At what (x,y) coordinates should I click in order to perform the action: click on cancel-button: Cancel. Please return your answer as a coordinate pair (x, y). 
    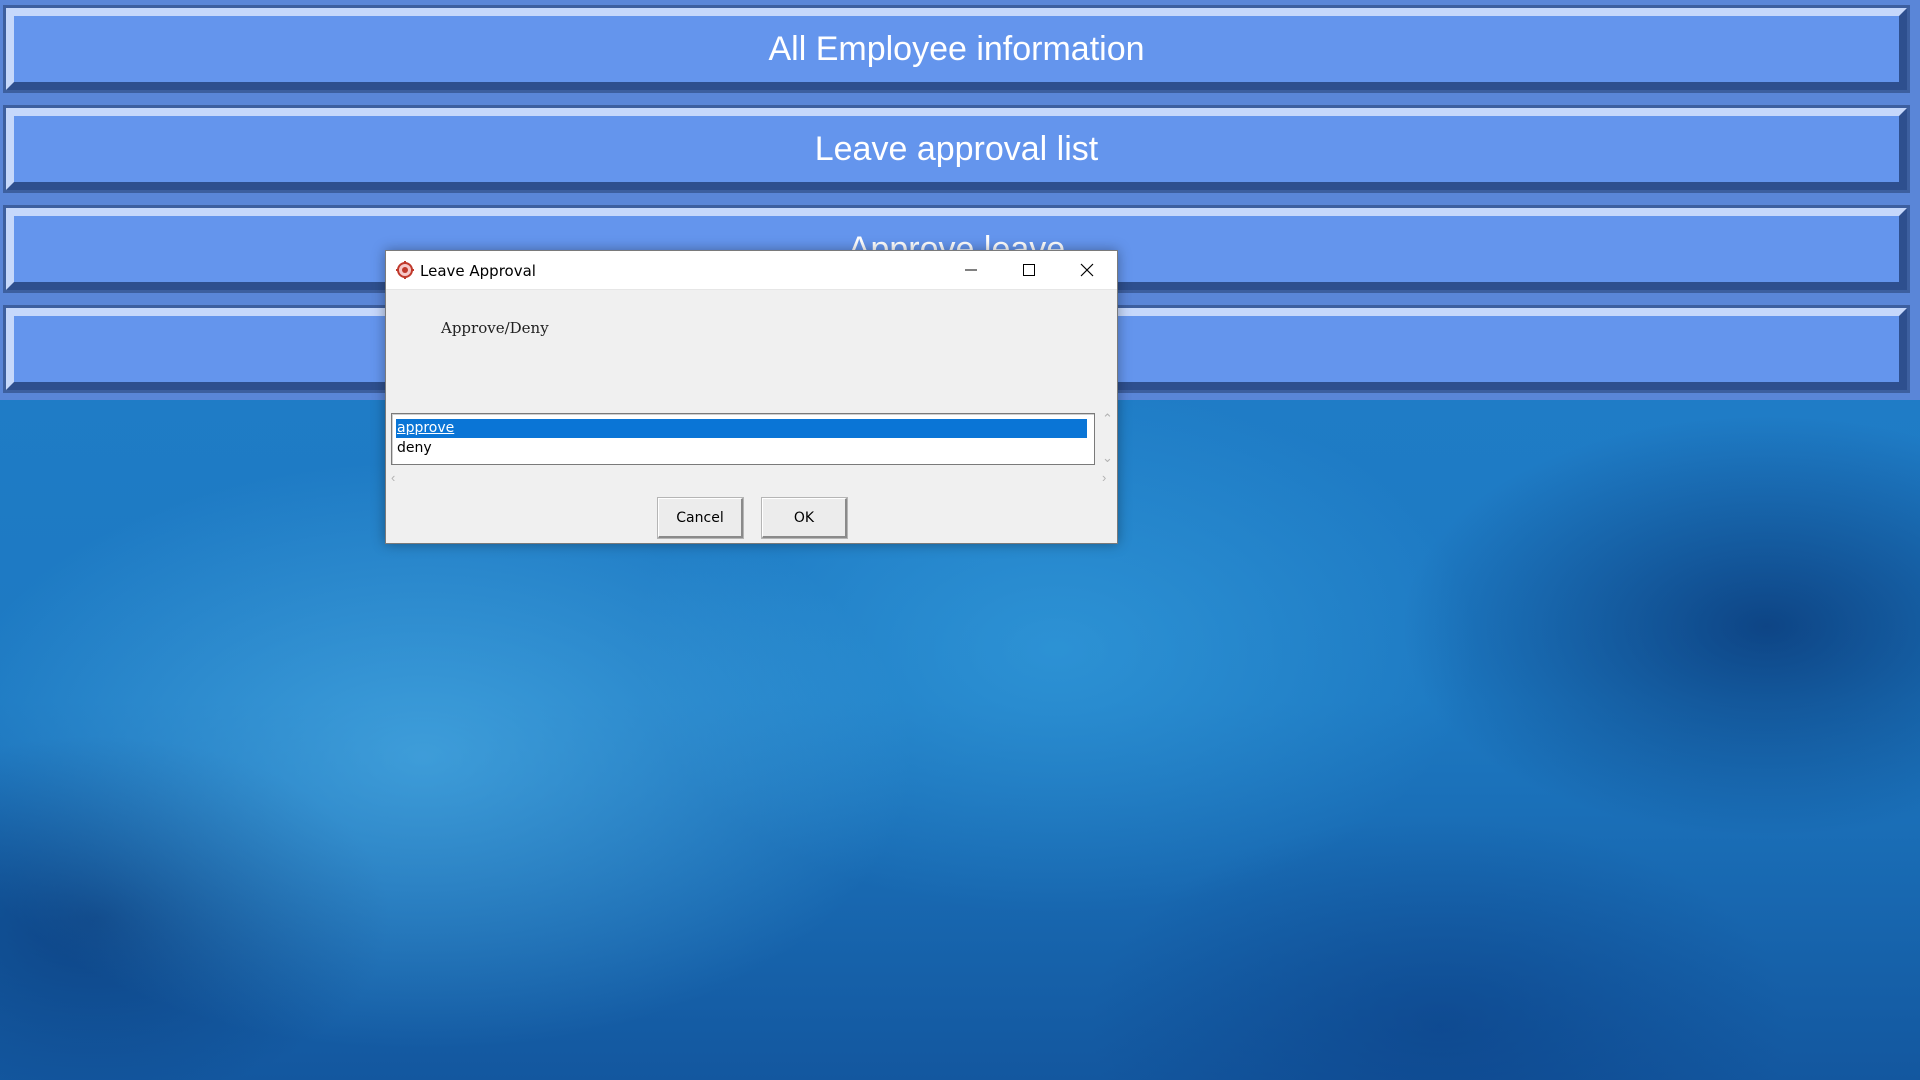
    Looking at the image, I should click on (700, 518).